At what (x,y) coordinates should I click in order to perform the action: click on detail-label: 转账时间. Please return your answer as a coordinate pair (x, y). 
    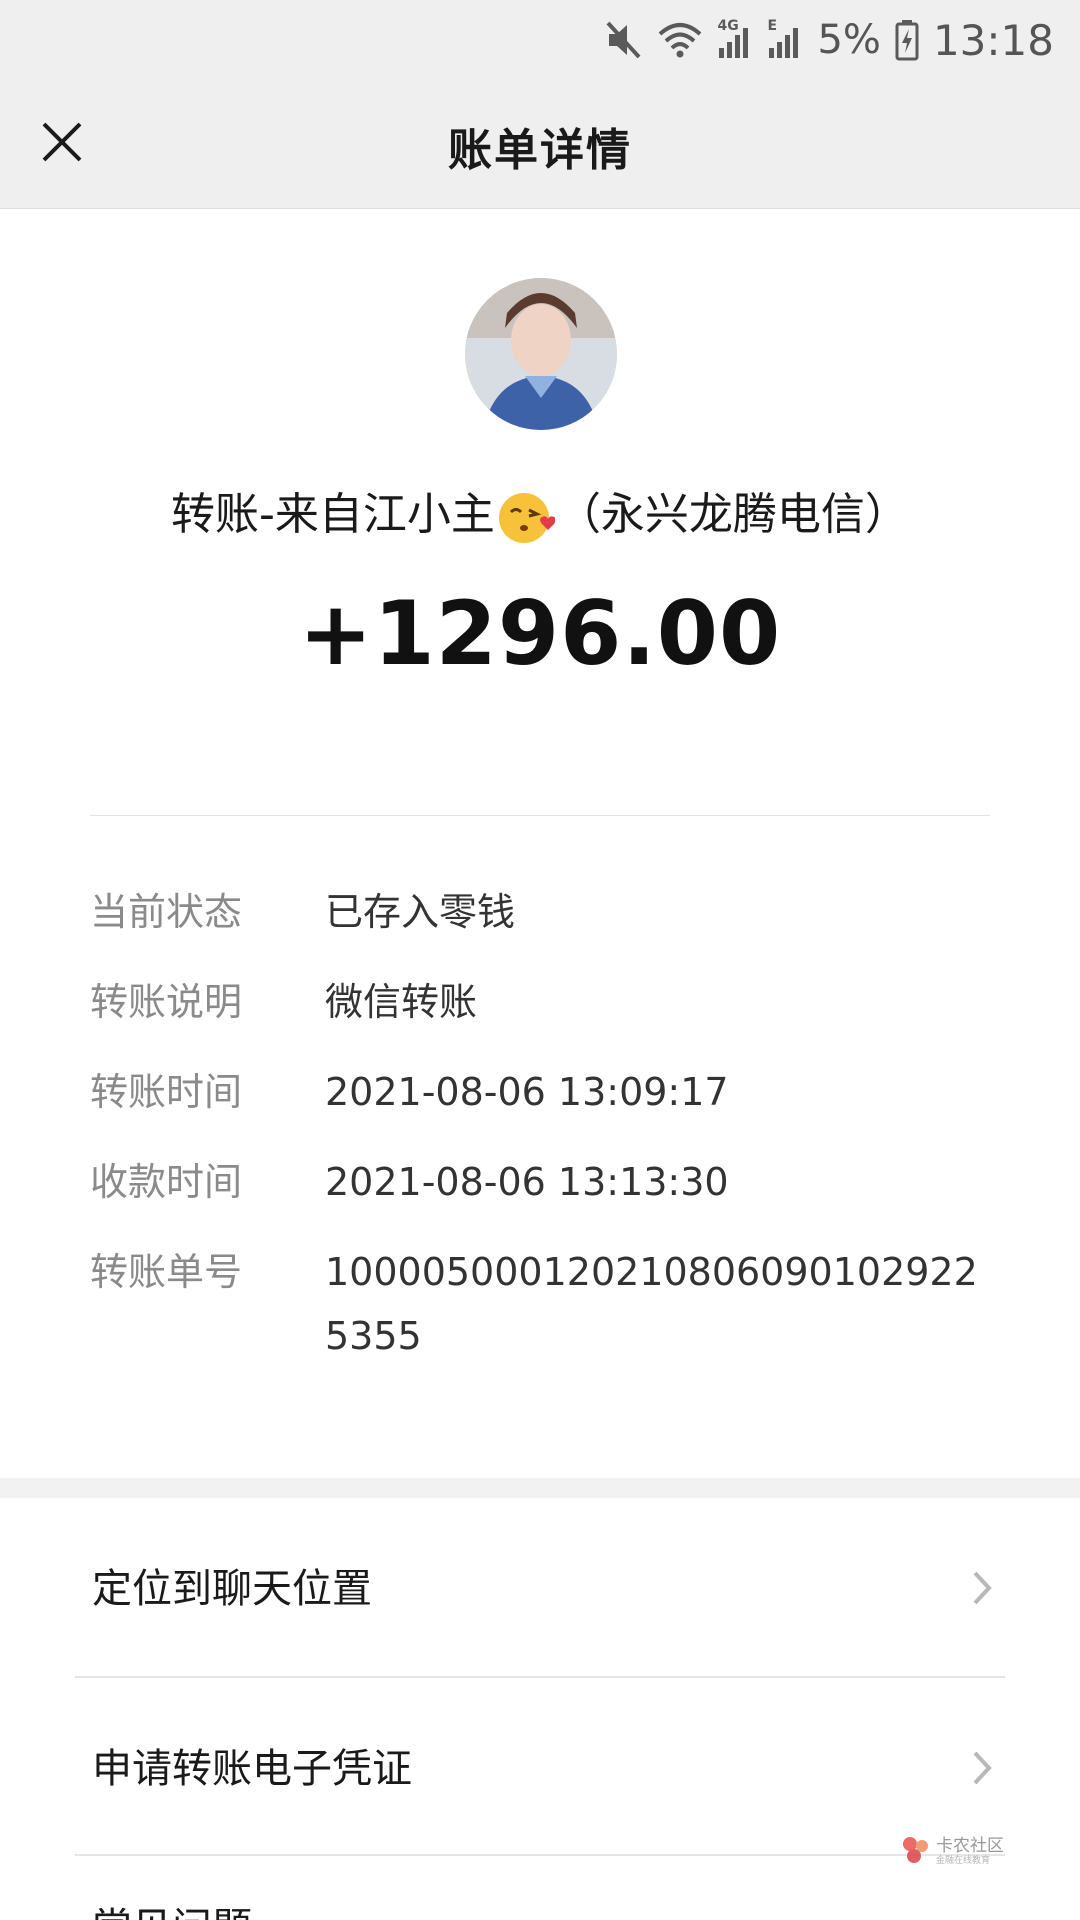
    Looking at the image, I should click on (166, 1092).